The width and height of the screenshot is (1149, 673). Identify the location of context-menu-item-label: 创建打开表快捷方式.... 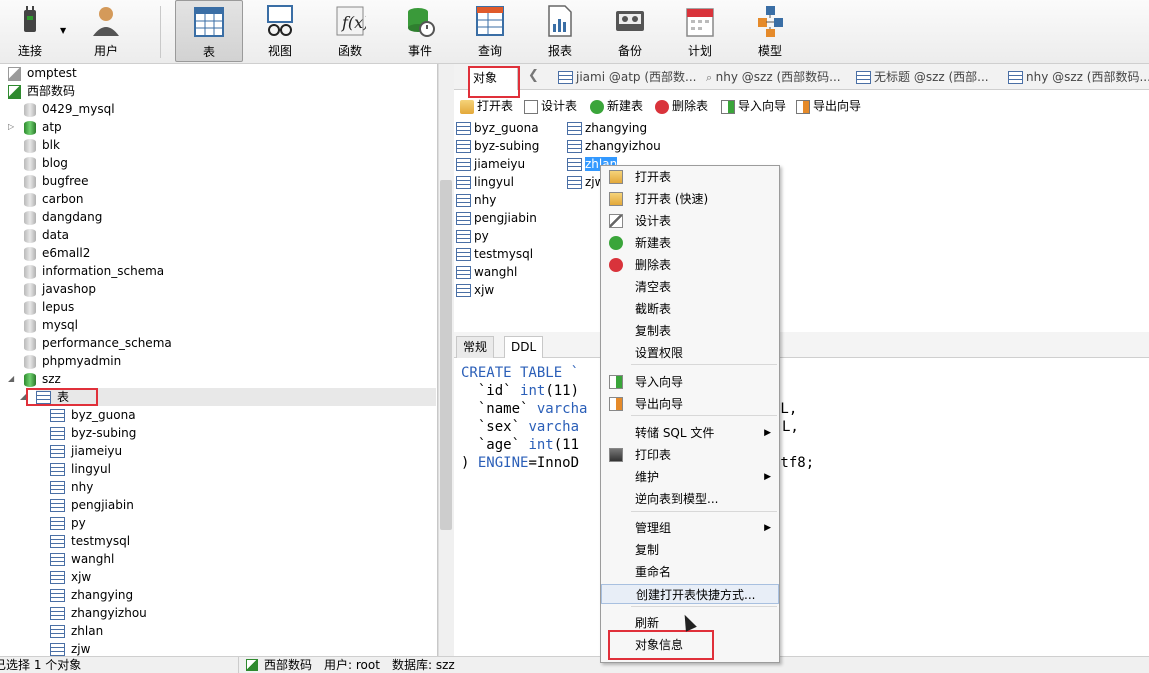
(696, 595).